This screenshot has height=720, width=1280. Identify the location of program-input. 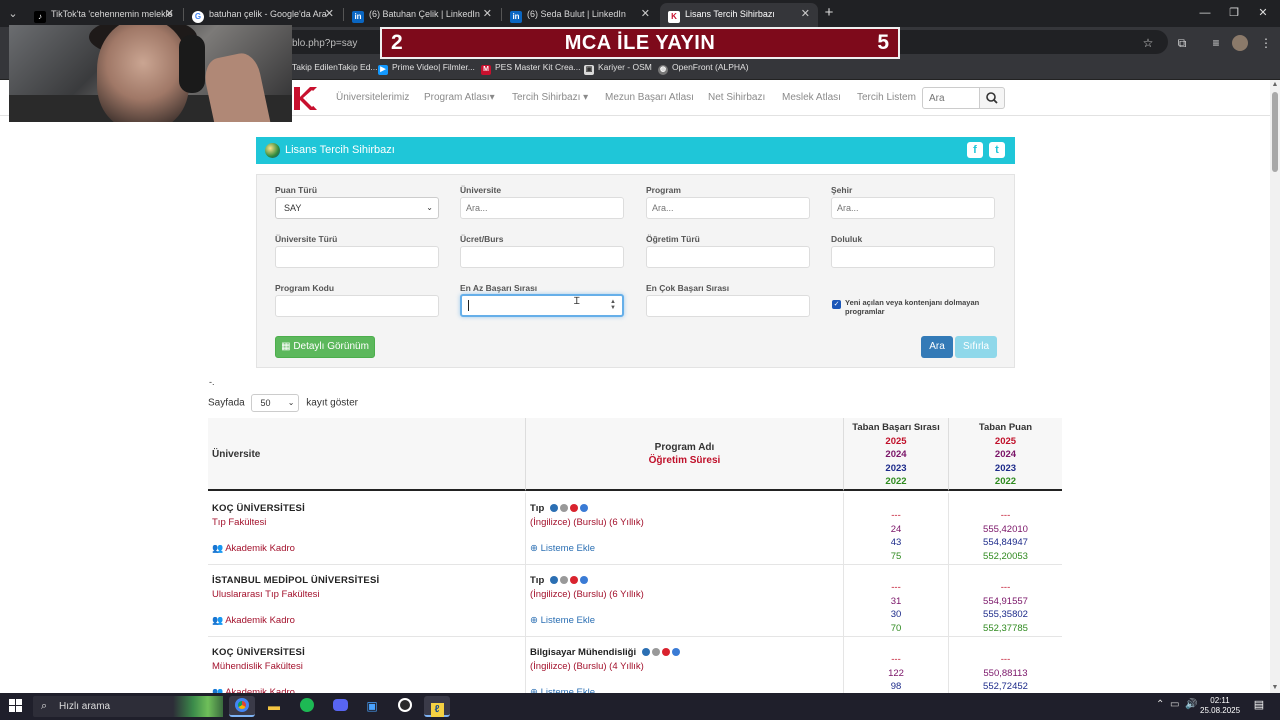
(728, 208).